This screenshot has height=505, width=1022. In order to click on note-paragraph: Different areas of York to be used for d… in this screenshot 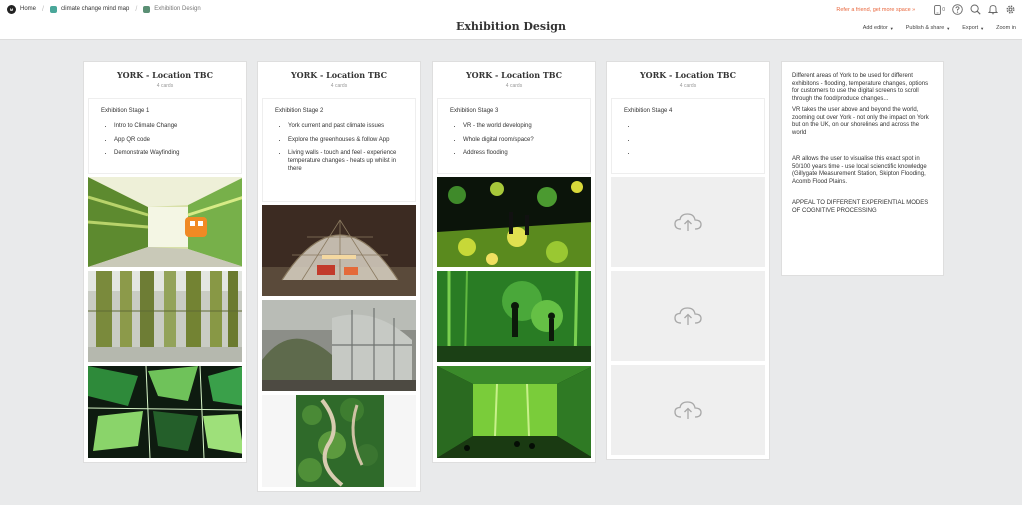, I will do `click(860, 87)`.